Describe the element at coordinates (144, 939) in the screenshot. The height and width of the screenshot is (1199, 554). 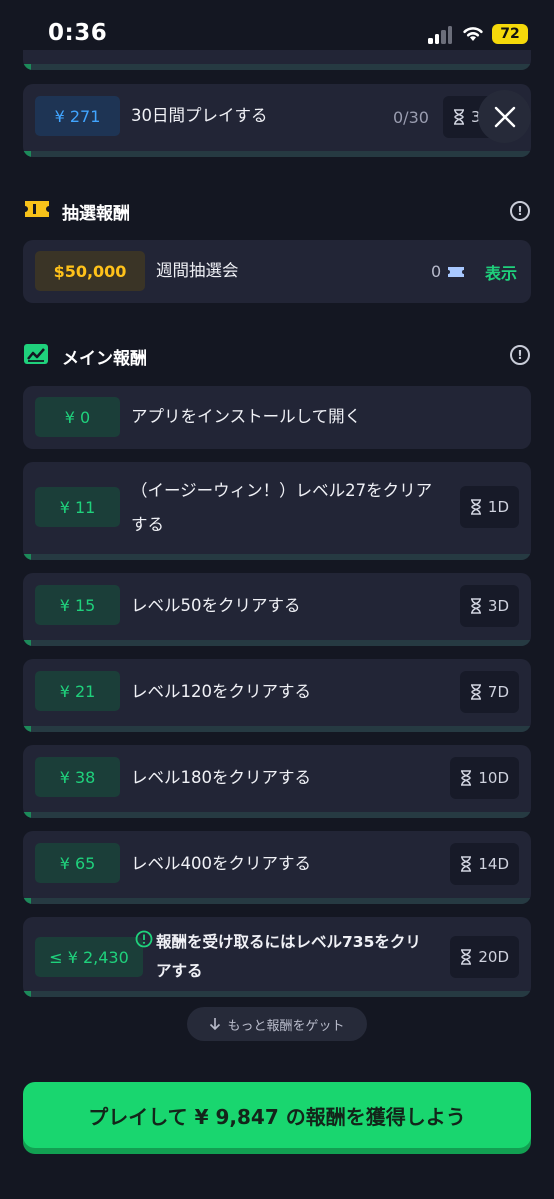
I see `alert-icon` at that location.